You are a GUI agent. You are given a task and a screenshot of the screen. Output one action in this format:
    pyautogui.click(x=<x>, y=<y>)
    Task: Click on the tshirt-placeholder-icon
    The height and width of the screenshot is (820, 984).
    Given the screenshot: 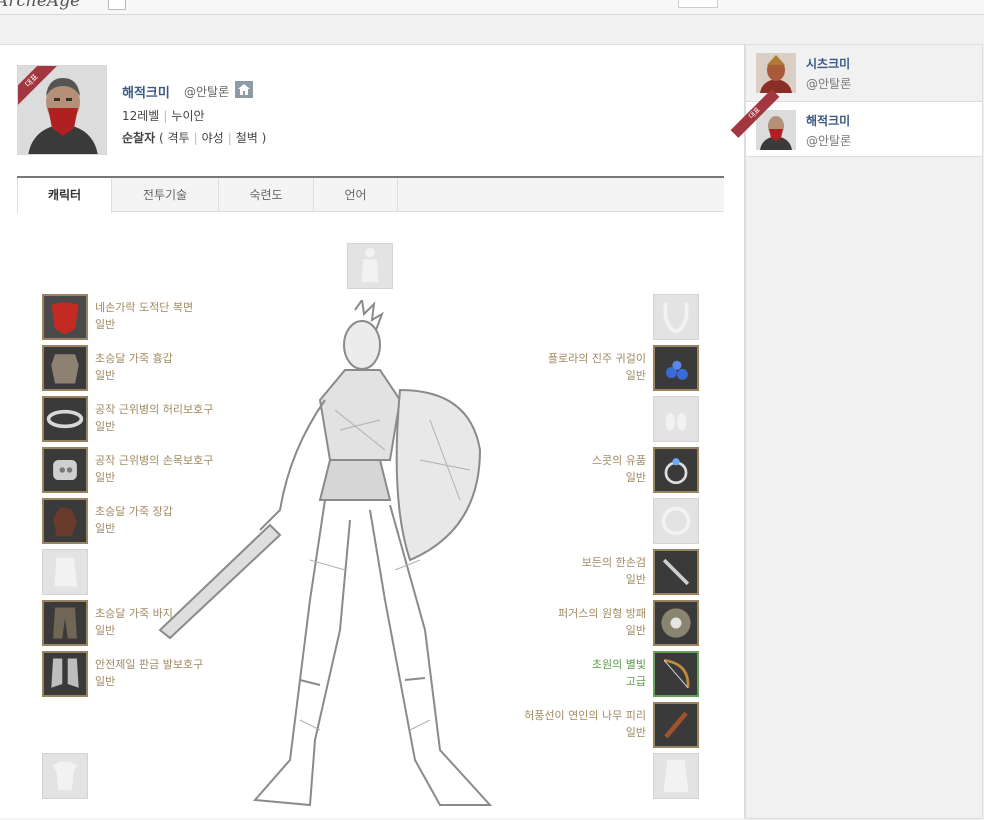 What is the action you would take?
    pyautogui.click(x=65, y=776)
    